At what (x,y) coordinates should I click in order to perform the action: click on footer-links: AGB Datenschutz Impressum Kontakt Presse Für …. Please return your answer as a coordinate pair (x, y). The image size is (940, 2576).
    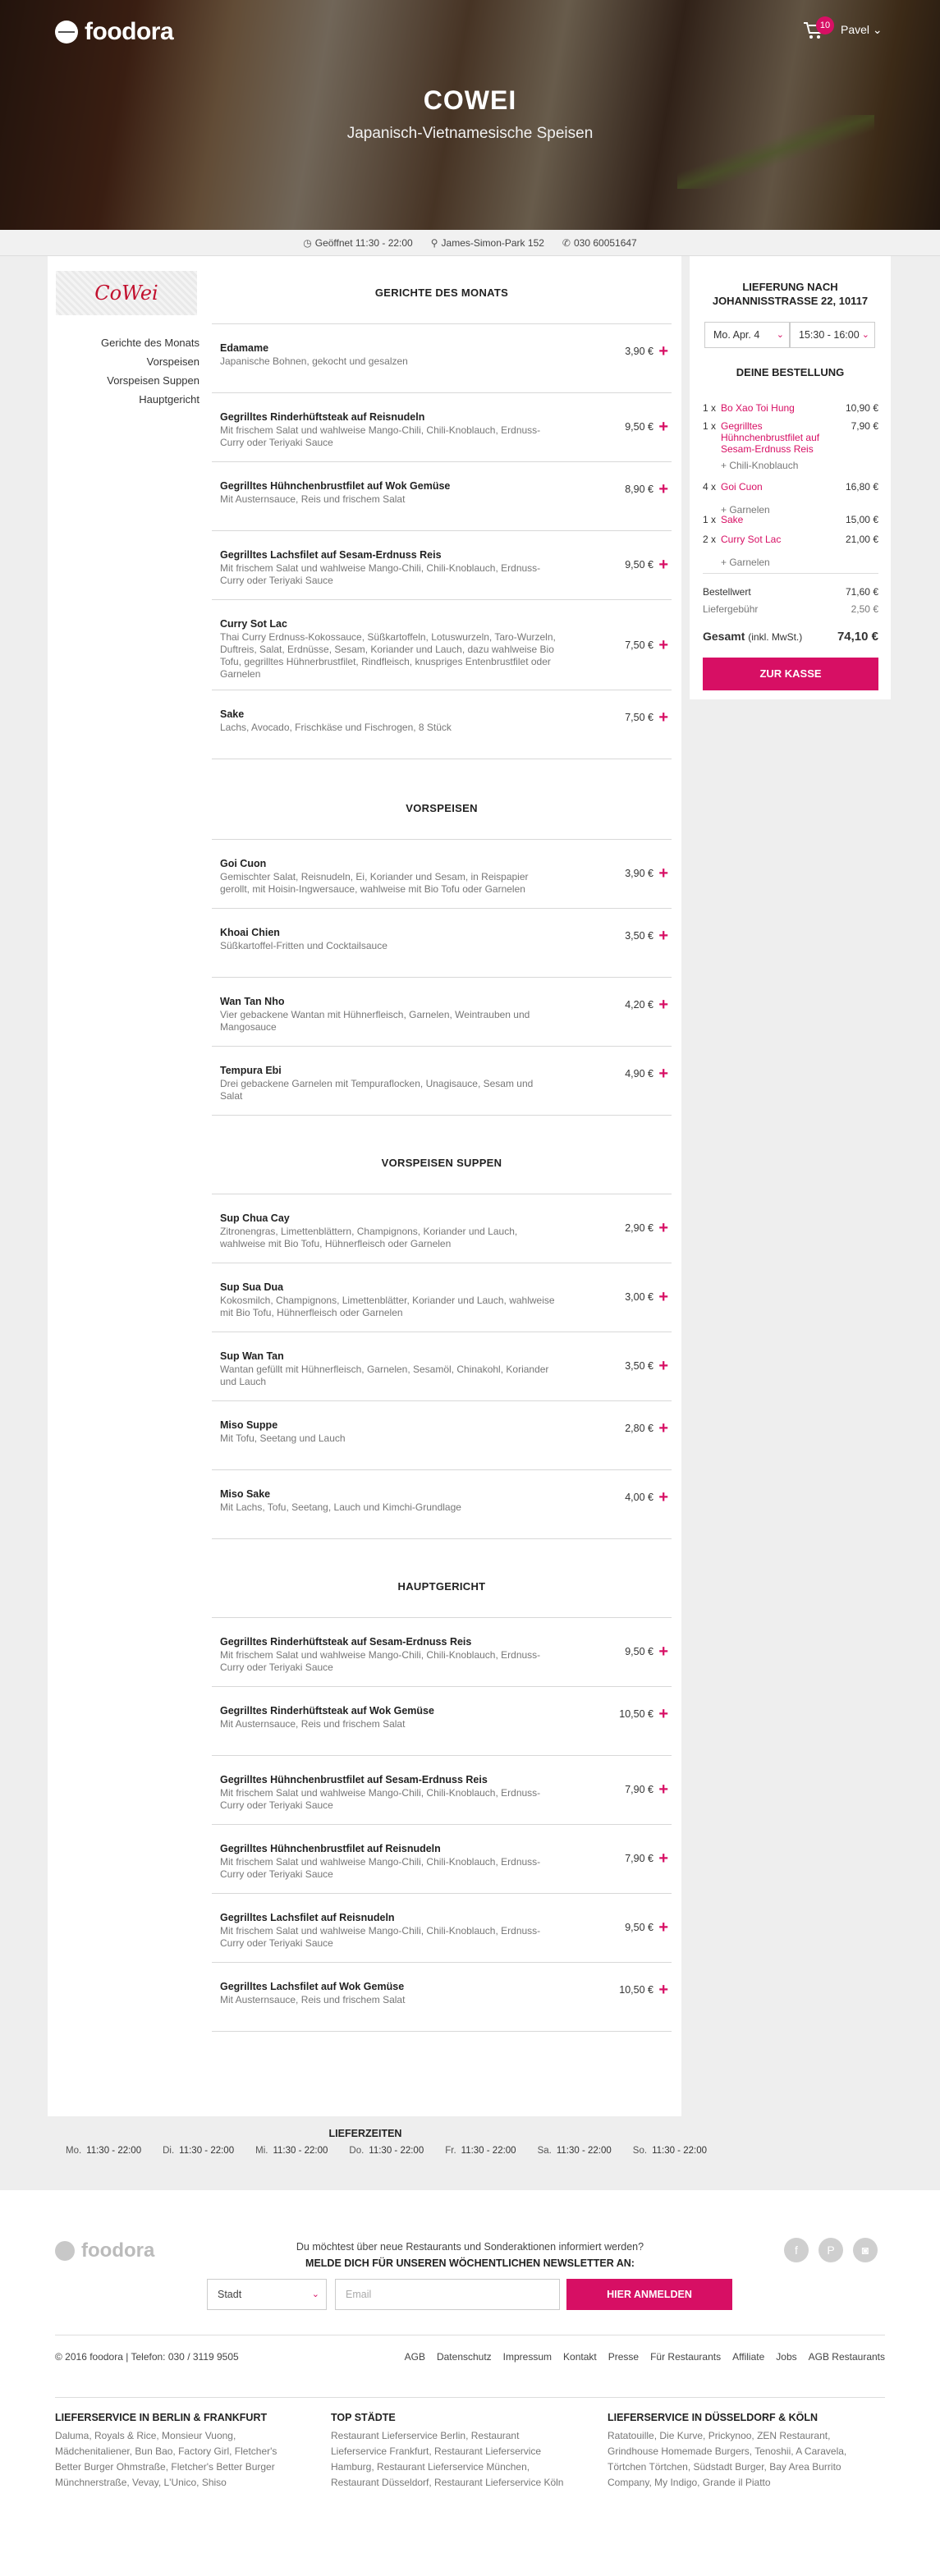
    Looking at the image, I should click on (645, 2357).